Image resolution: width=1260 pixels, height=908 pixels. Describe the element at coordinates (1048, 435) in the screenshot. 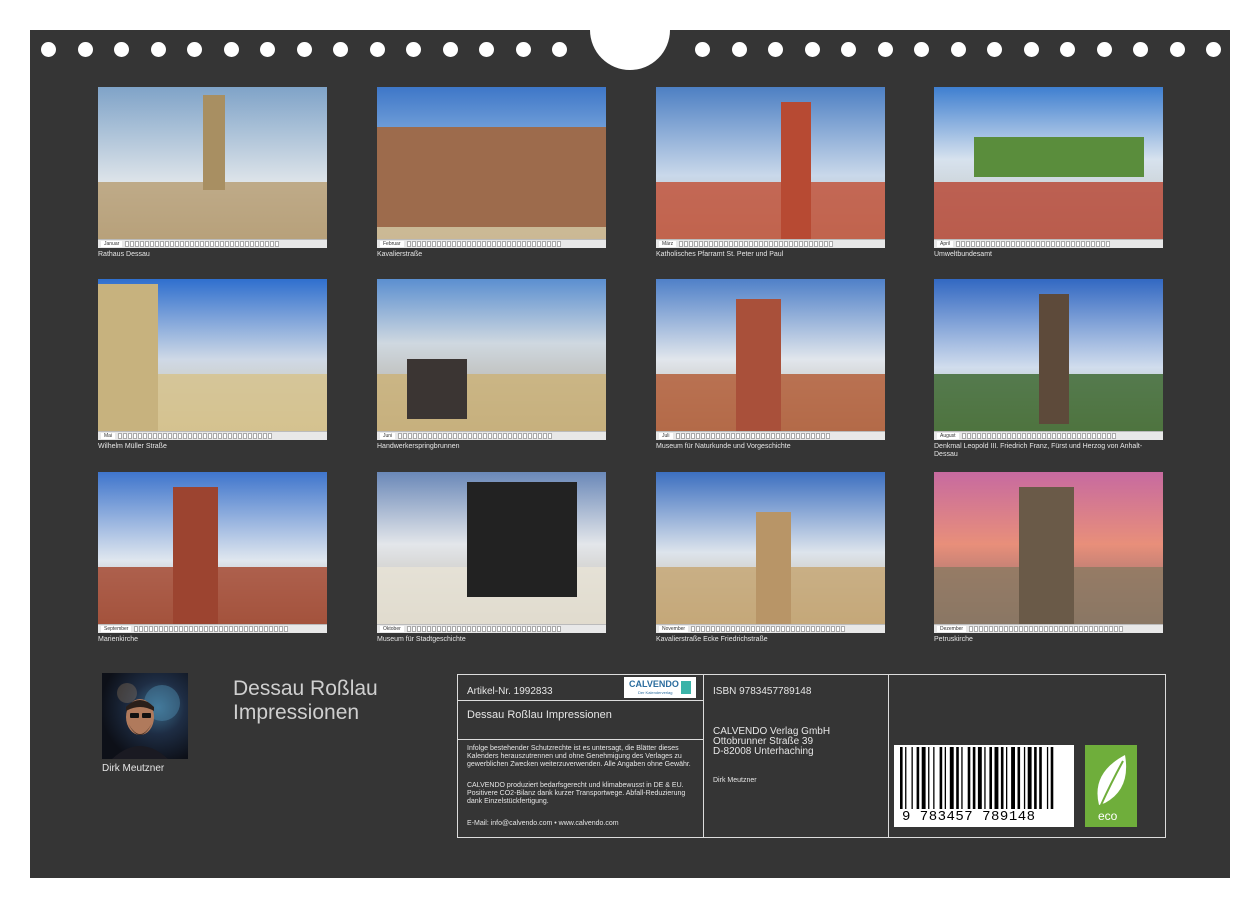

I see `month-strip: August` at that location.